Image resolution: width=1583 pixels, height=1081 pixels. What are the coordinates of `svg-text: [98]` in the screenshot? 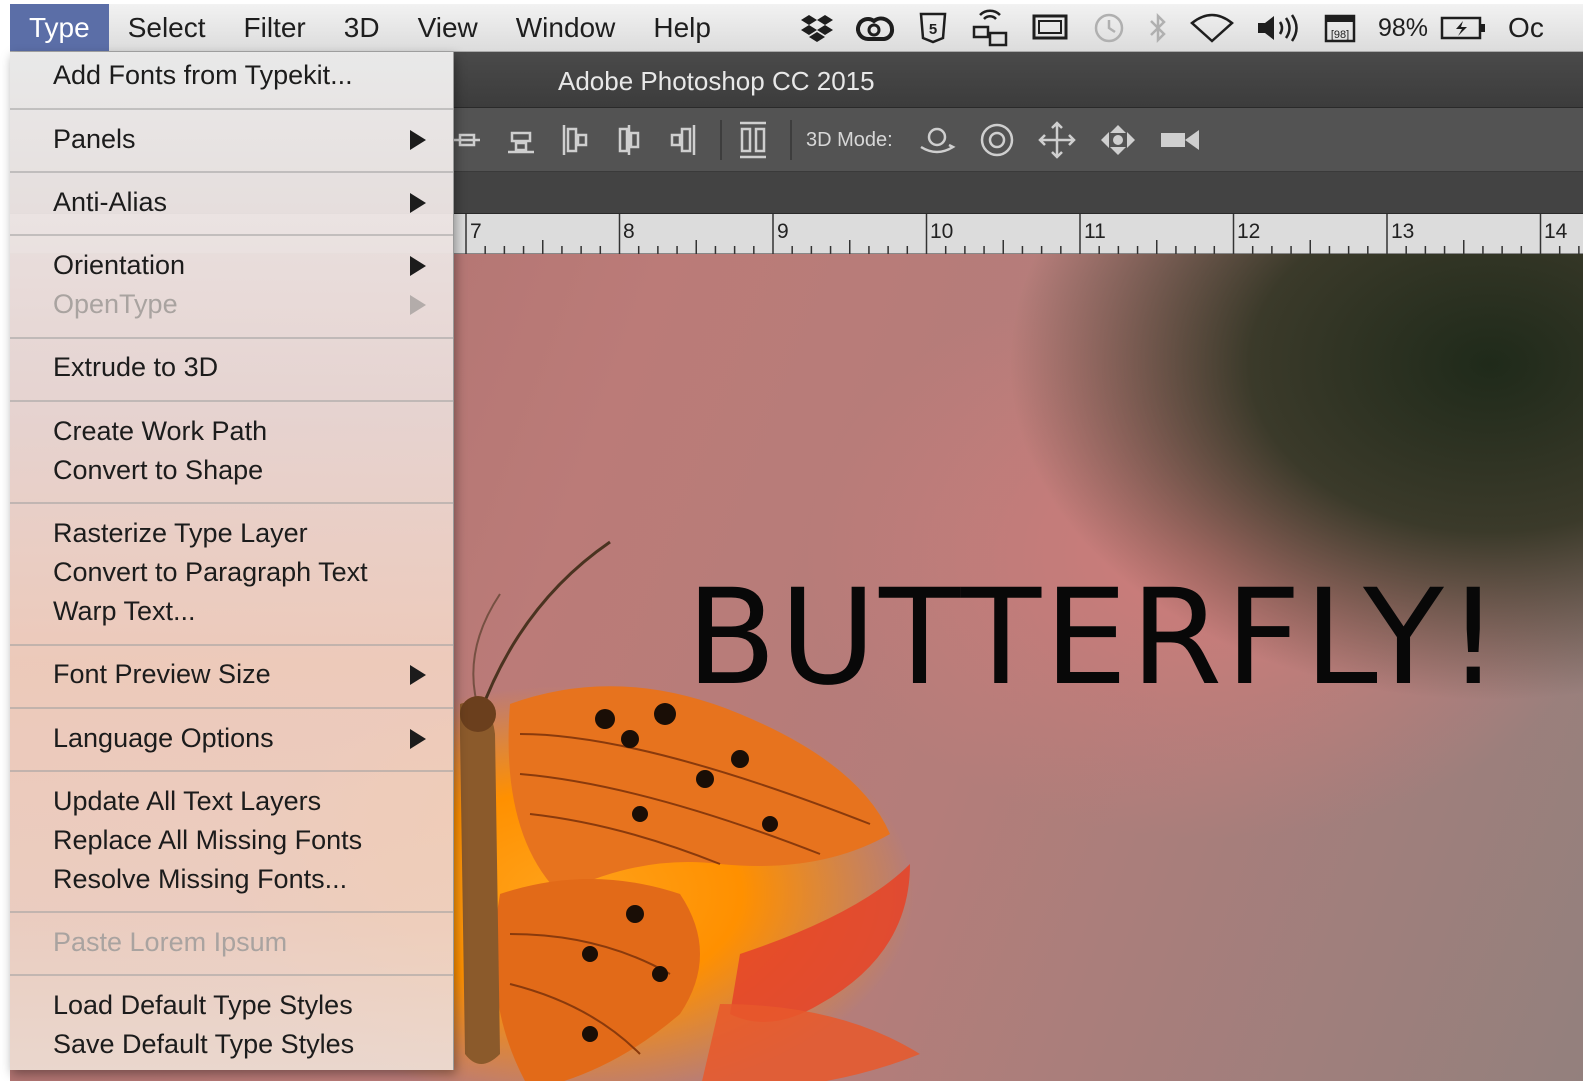 It's located at (1340, 35).